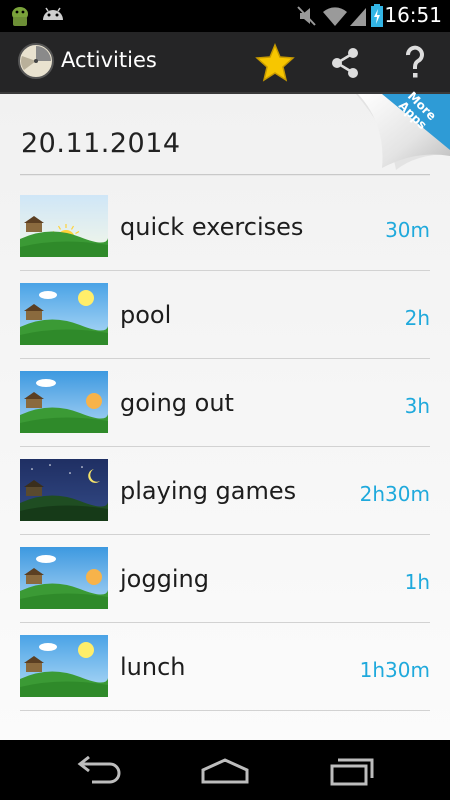 The height and width of the screenshot is (800, 450). What do you see at coordinates (225, 578) in the screenshot?
I see `list-item: jogging 1h` at bounding box center [225, 578].